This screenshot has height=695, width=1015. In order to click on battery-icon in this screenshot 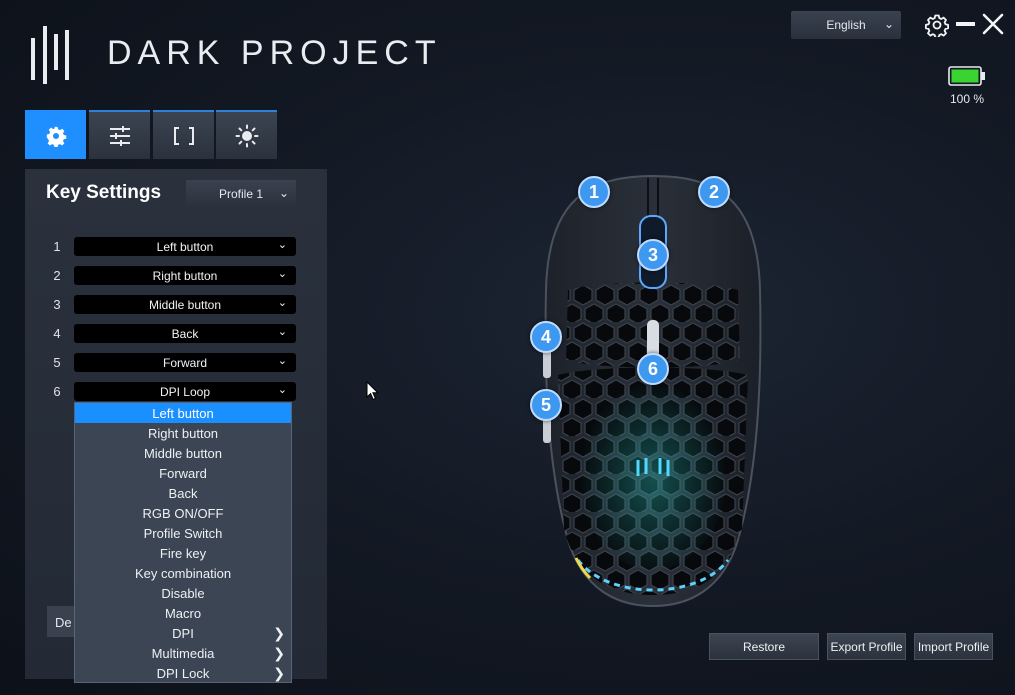, I will do `click(966, 76)`.